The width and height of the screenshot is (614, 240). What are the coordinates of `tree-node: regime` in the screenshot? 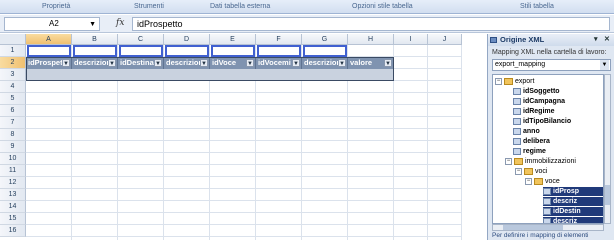 It's located at (529, 151).